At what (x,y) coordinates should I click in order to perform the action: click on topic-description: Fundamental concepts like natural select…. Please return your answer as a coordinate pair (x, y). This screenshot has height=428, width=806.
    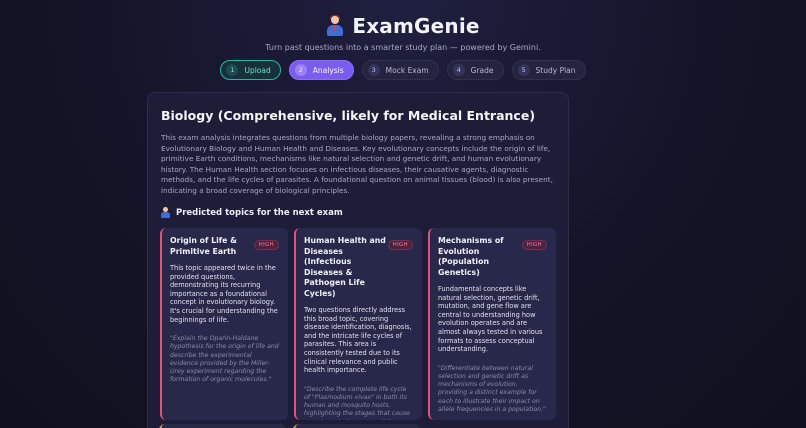
    Looking at the image, I should click on (490, 319).